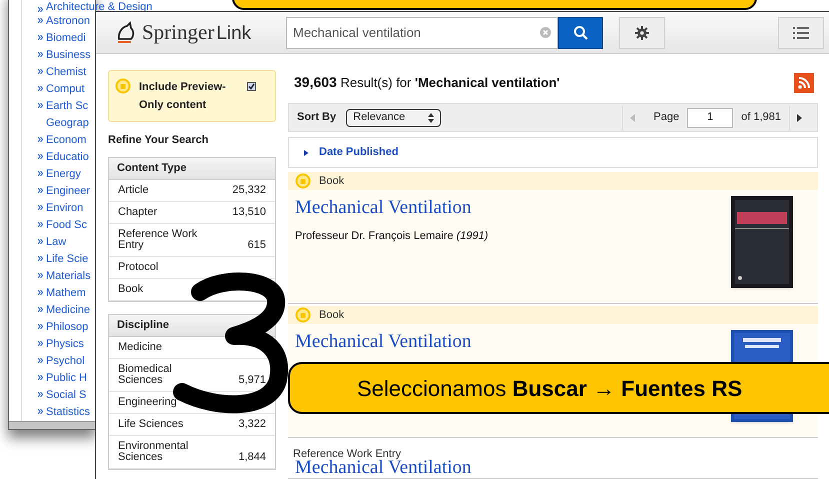  I want to click on subject-link: Comput, so click(65, 89).